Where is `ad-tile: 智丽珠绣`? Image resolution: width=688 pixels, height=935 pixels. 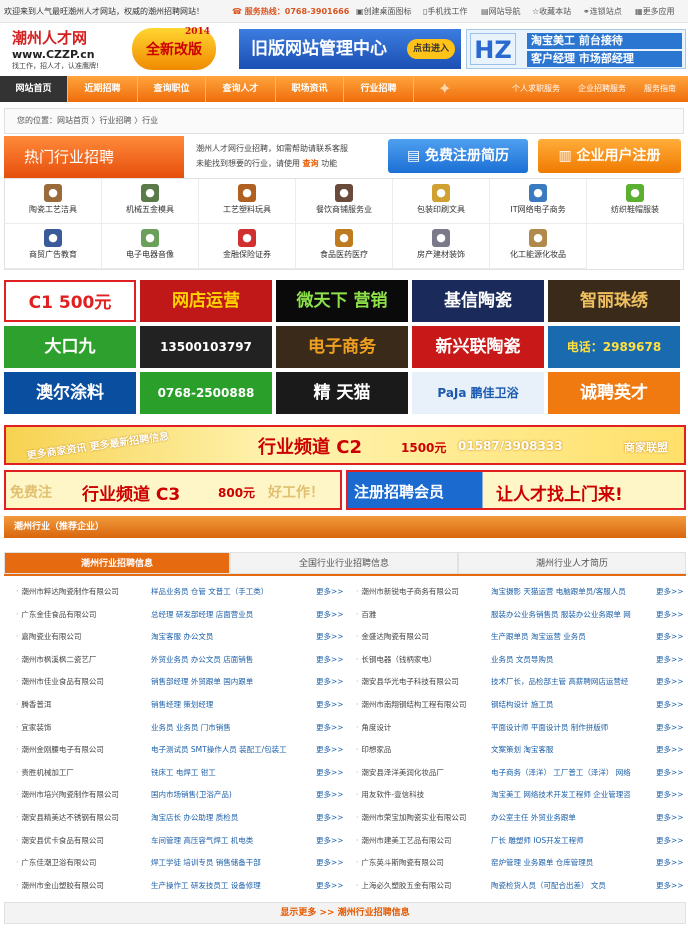 ad-tile: 智丽珠绣 is located at coordinates (614, 301).